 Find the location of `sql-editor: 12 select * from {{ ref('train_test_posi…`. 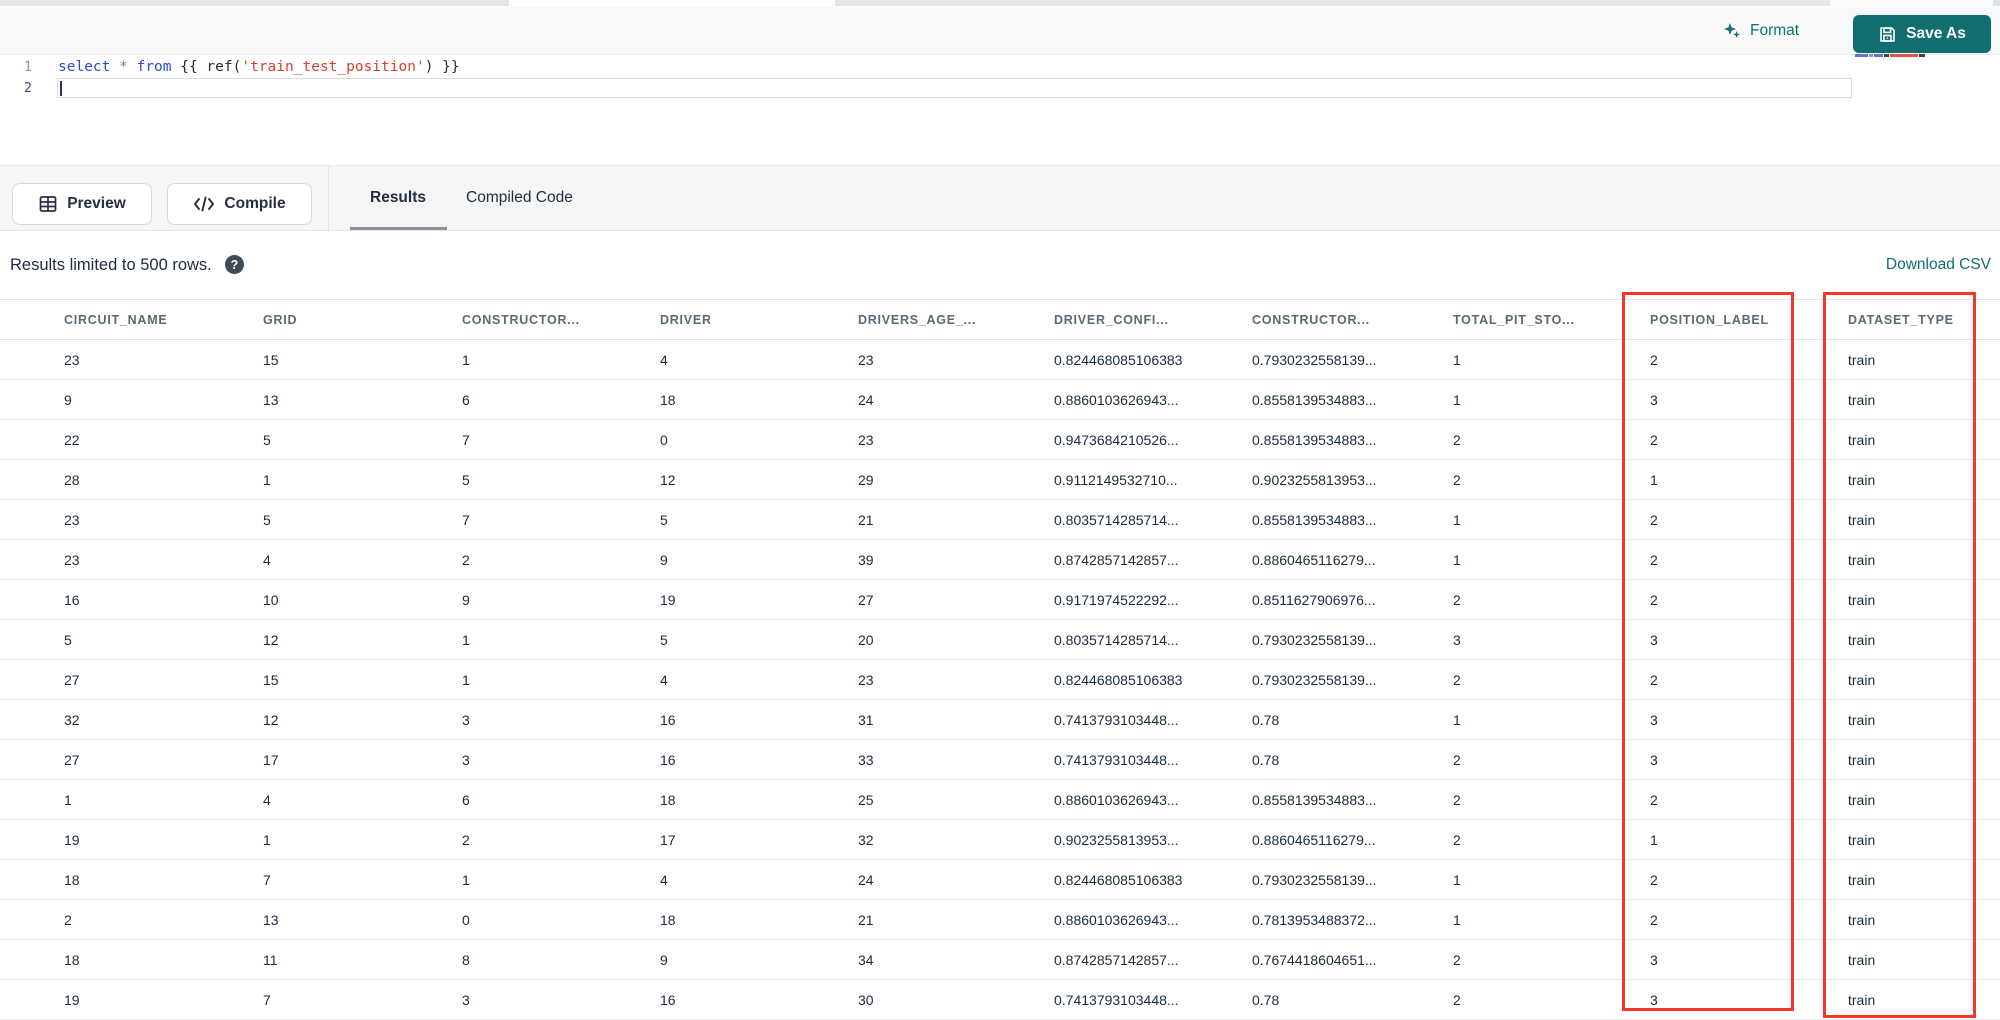

sql-editor: 12 select * from {{ ref('train_test_posi… is located at coordinates (1000, 109).